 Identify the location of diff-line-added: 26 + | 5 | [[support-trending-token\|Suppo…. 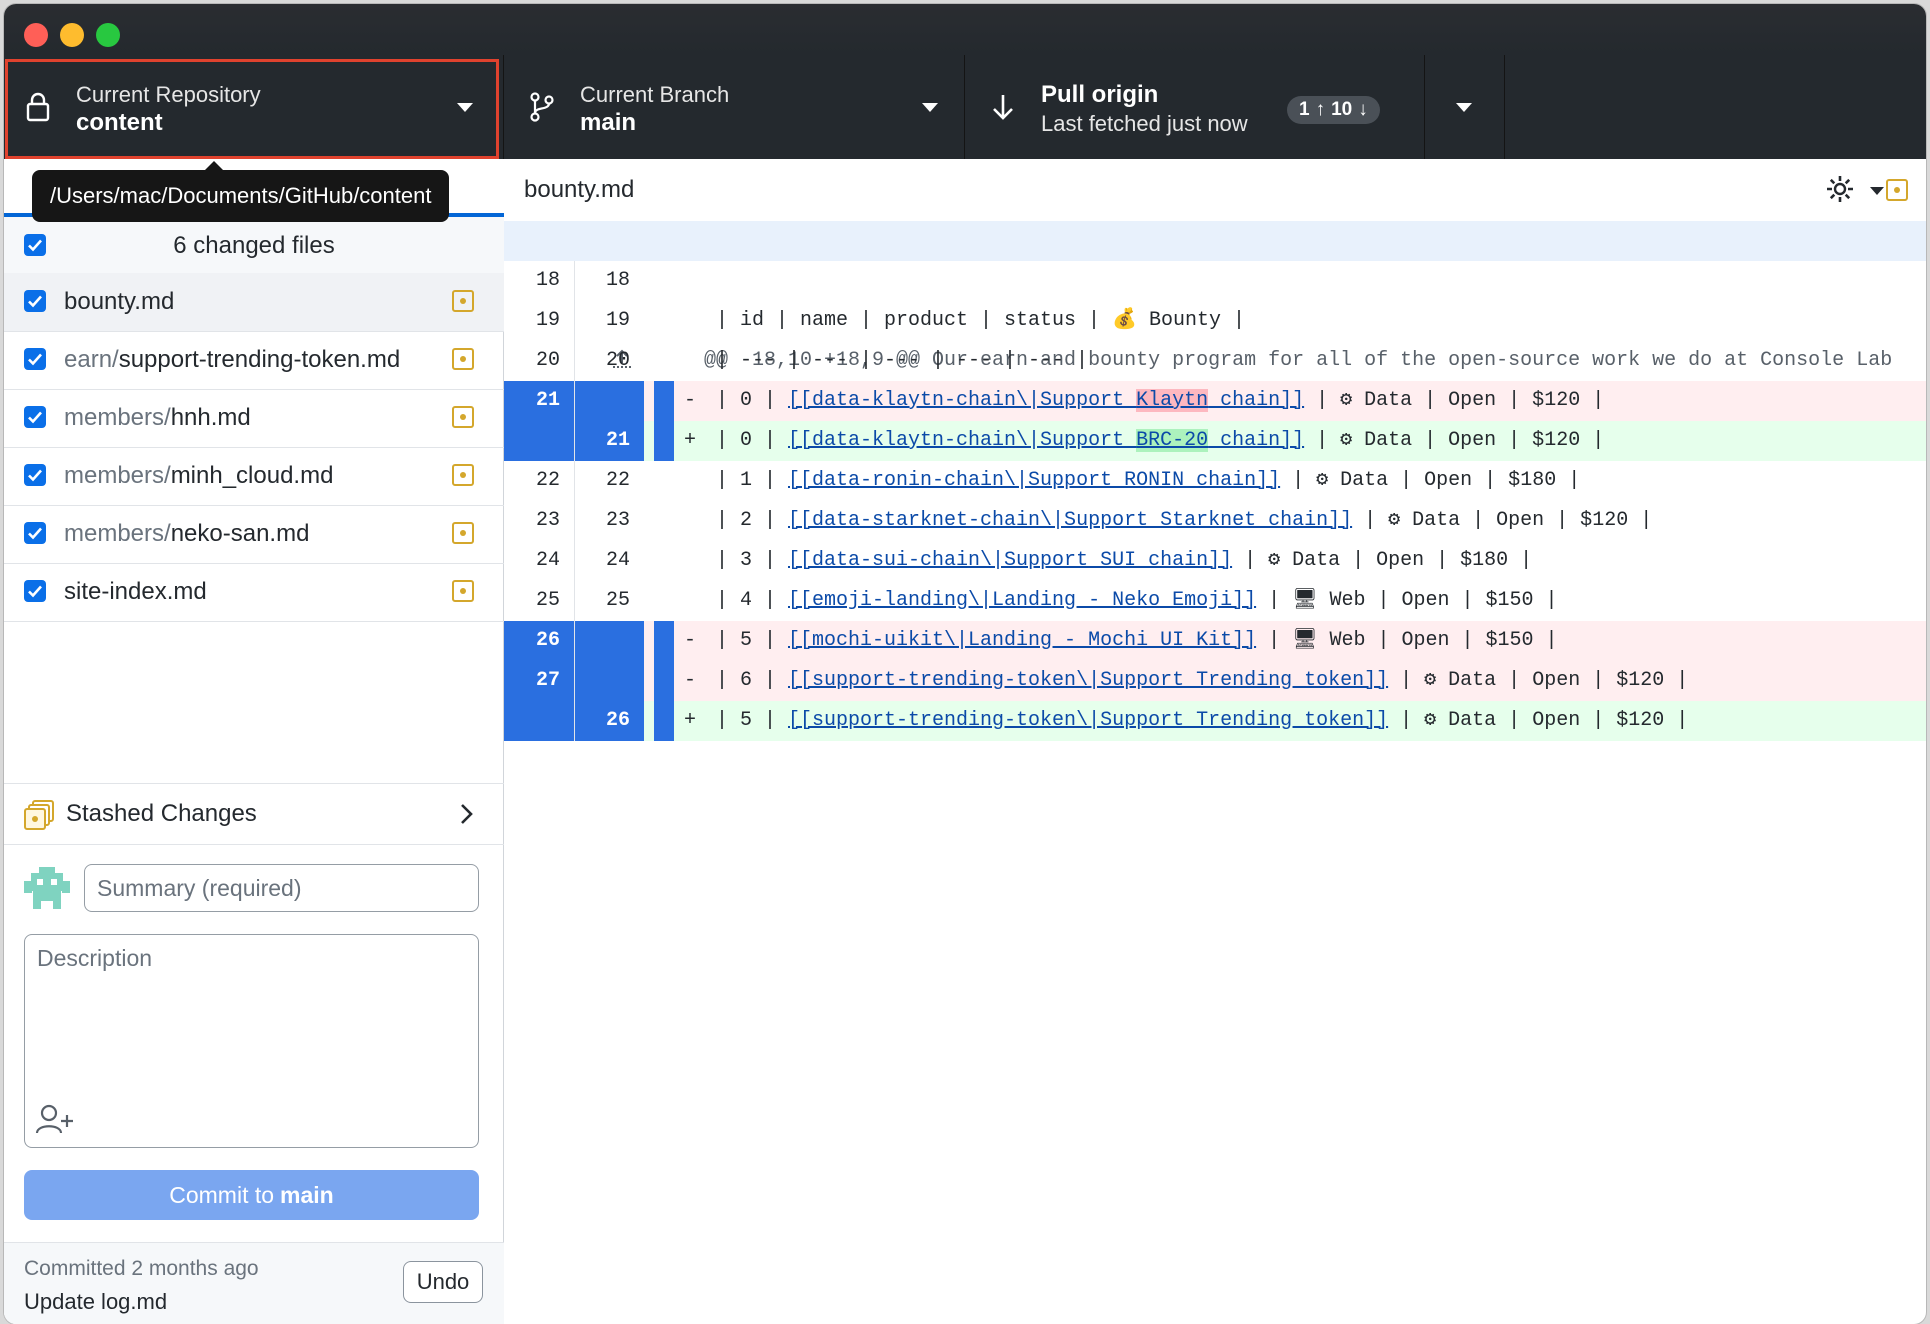
(1215, 721).